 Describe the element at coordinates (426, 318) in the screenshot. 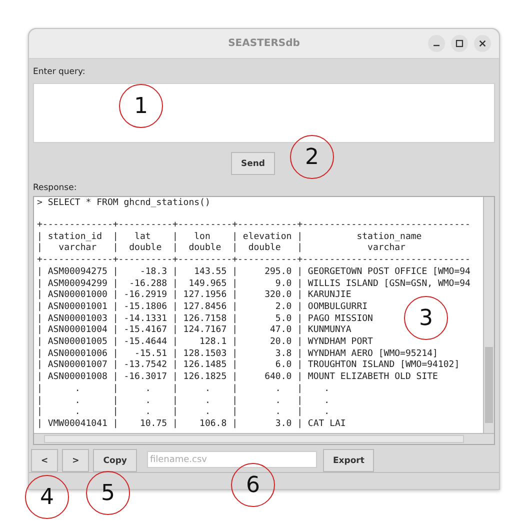

I see `callout-number: 3` at that location.